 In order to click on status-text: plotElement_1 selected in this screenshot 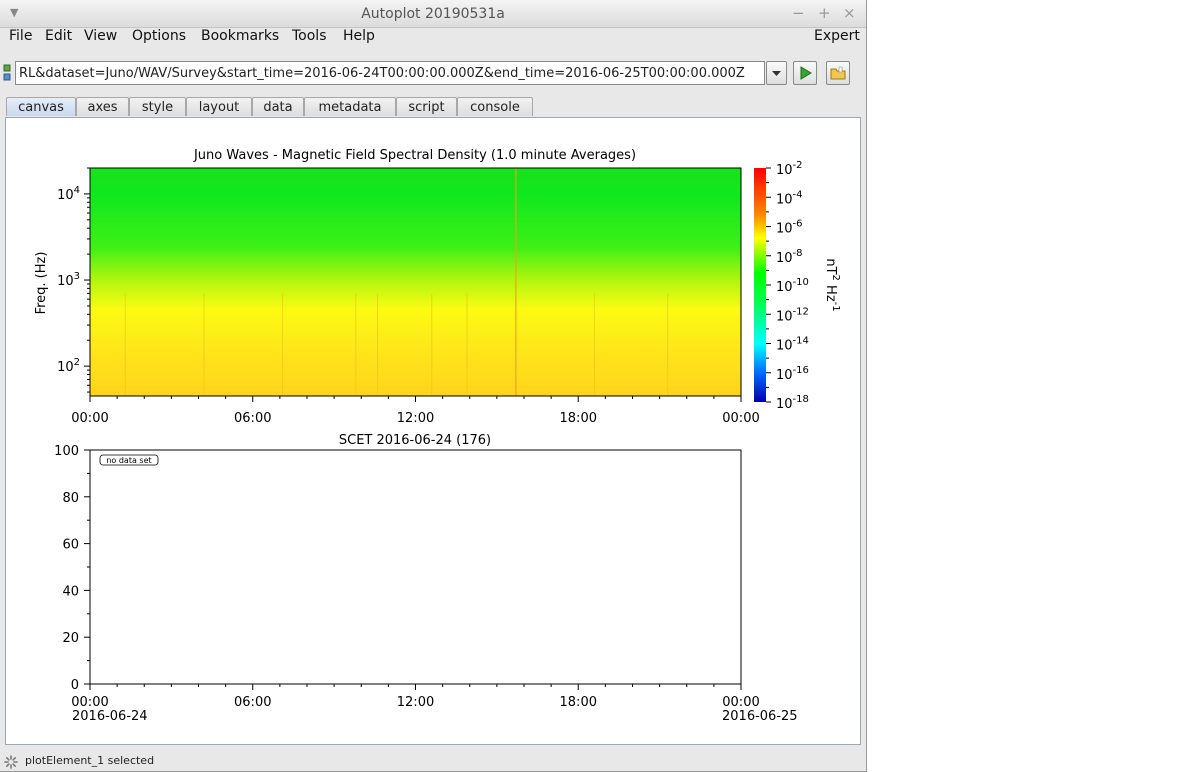, I will do `click(90, 760)`.